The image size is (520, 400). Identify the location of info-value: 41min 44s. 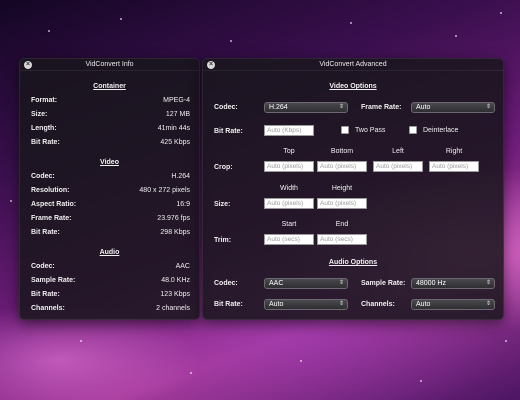
(173, 128).